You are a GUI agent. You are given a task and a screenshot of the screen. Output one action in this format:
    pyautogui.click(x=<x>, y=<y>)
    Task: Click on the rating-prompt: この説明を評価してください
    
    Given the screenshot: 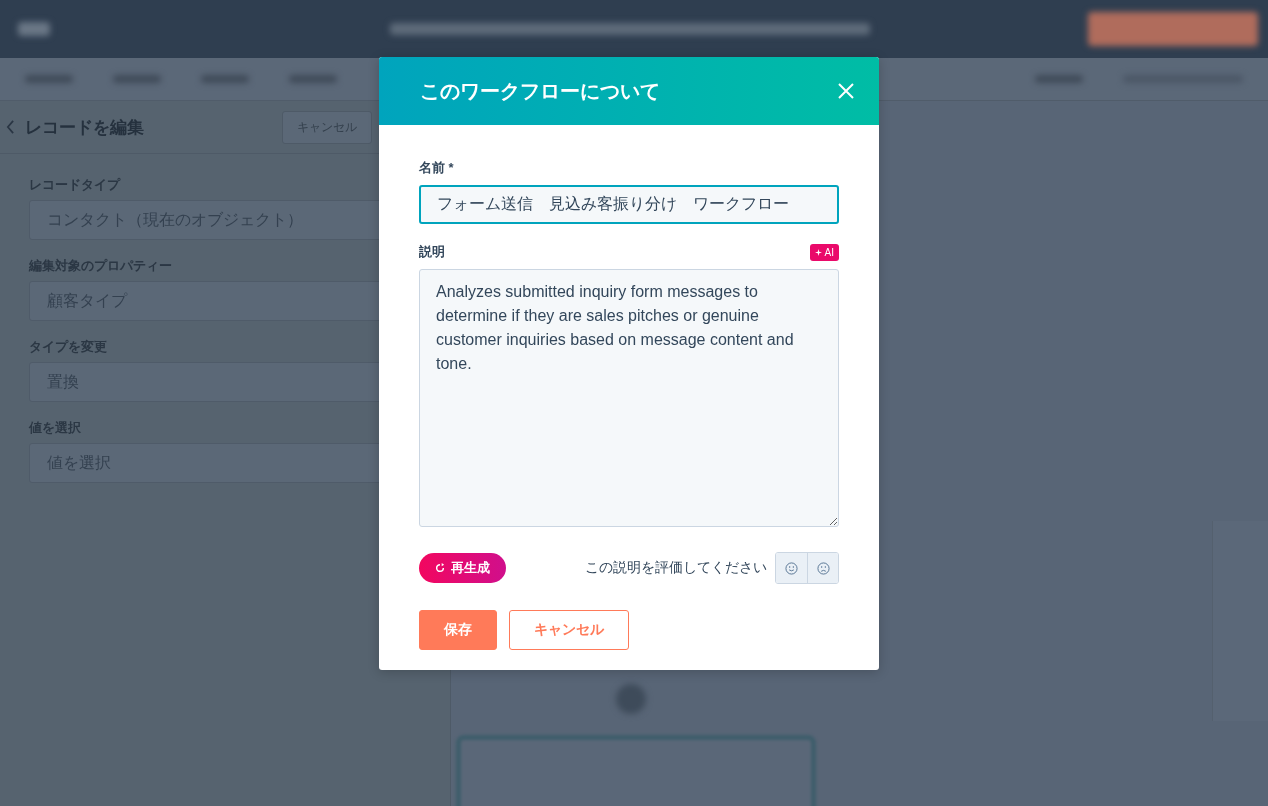 What is the action you would take?
    pyautogui.click(x=676, y=568)
    